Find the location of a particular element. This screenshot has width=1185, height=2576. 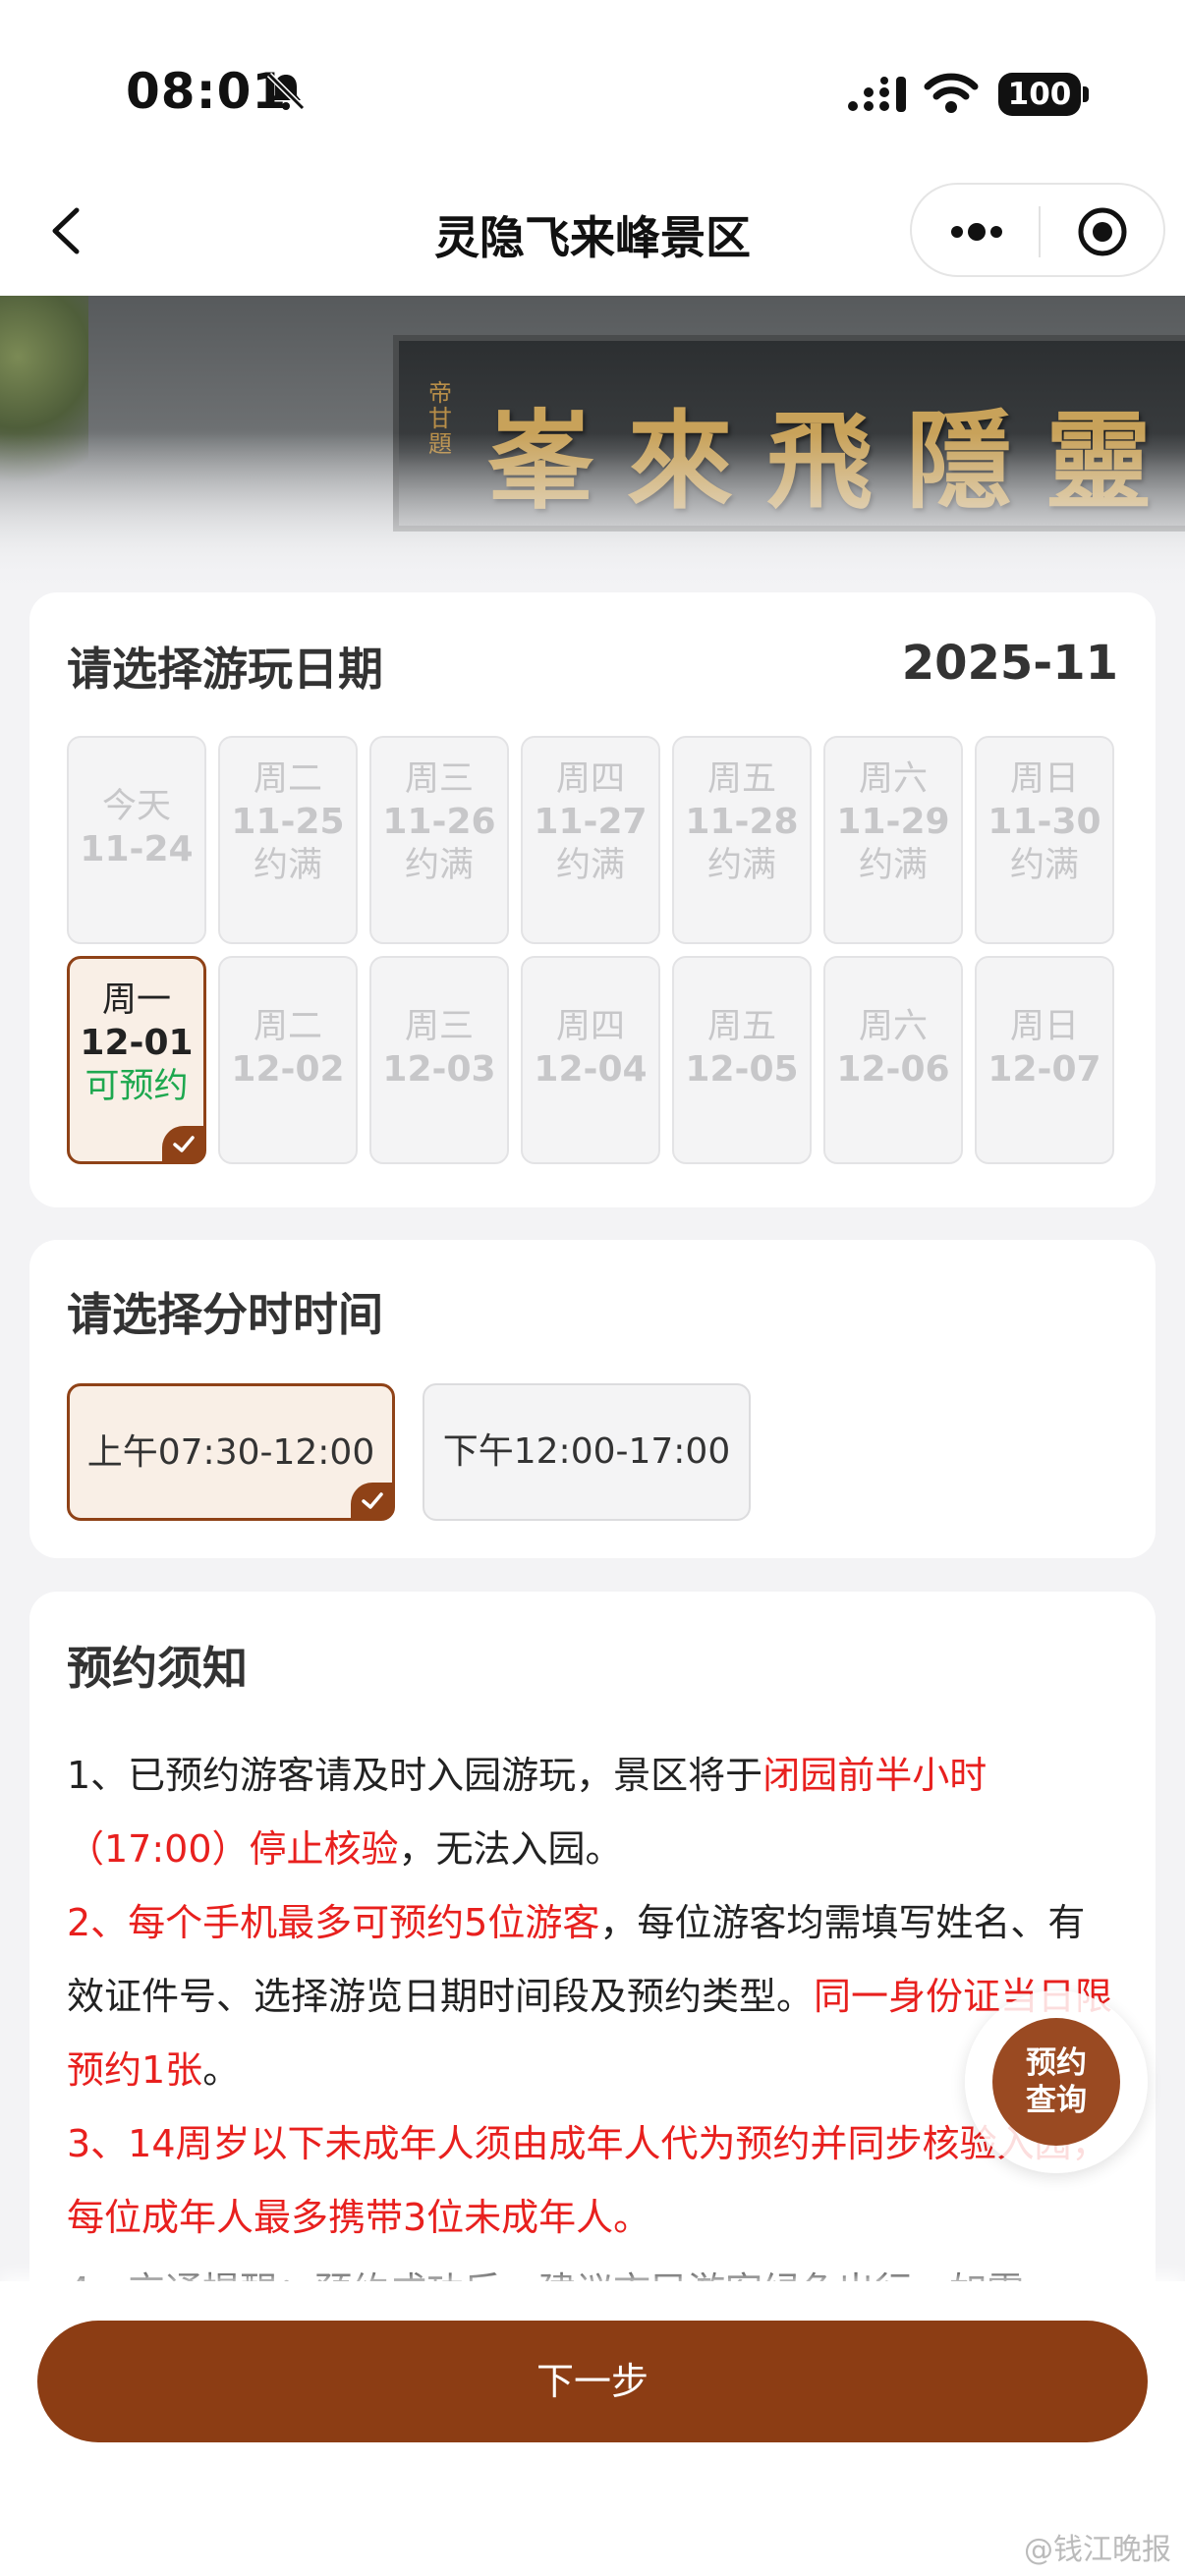

time-slot-afternoon: 下午12:00-17:00 is located at coordinates (587, 1452).